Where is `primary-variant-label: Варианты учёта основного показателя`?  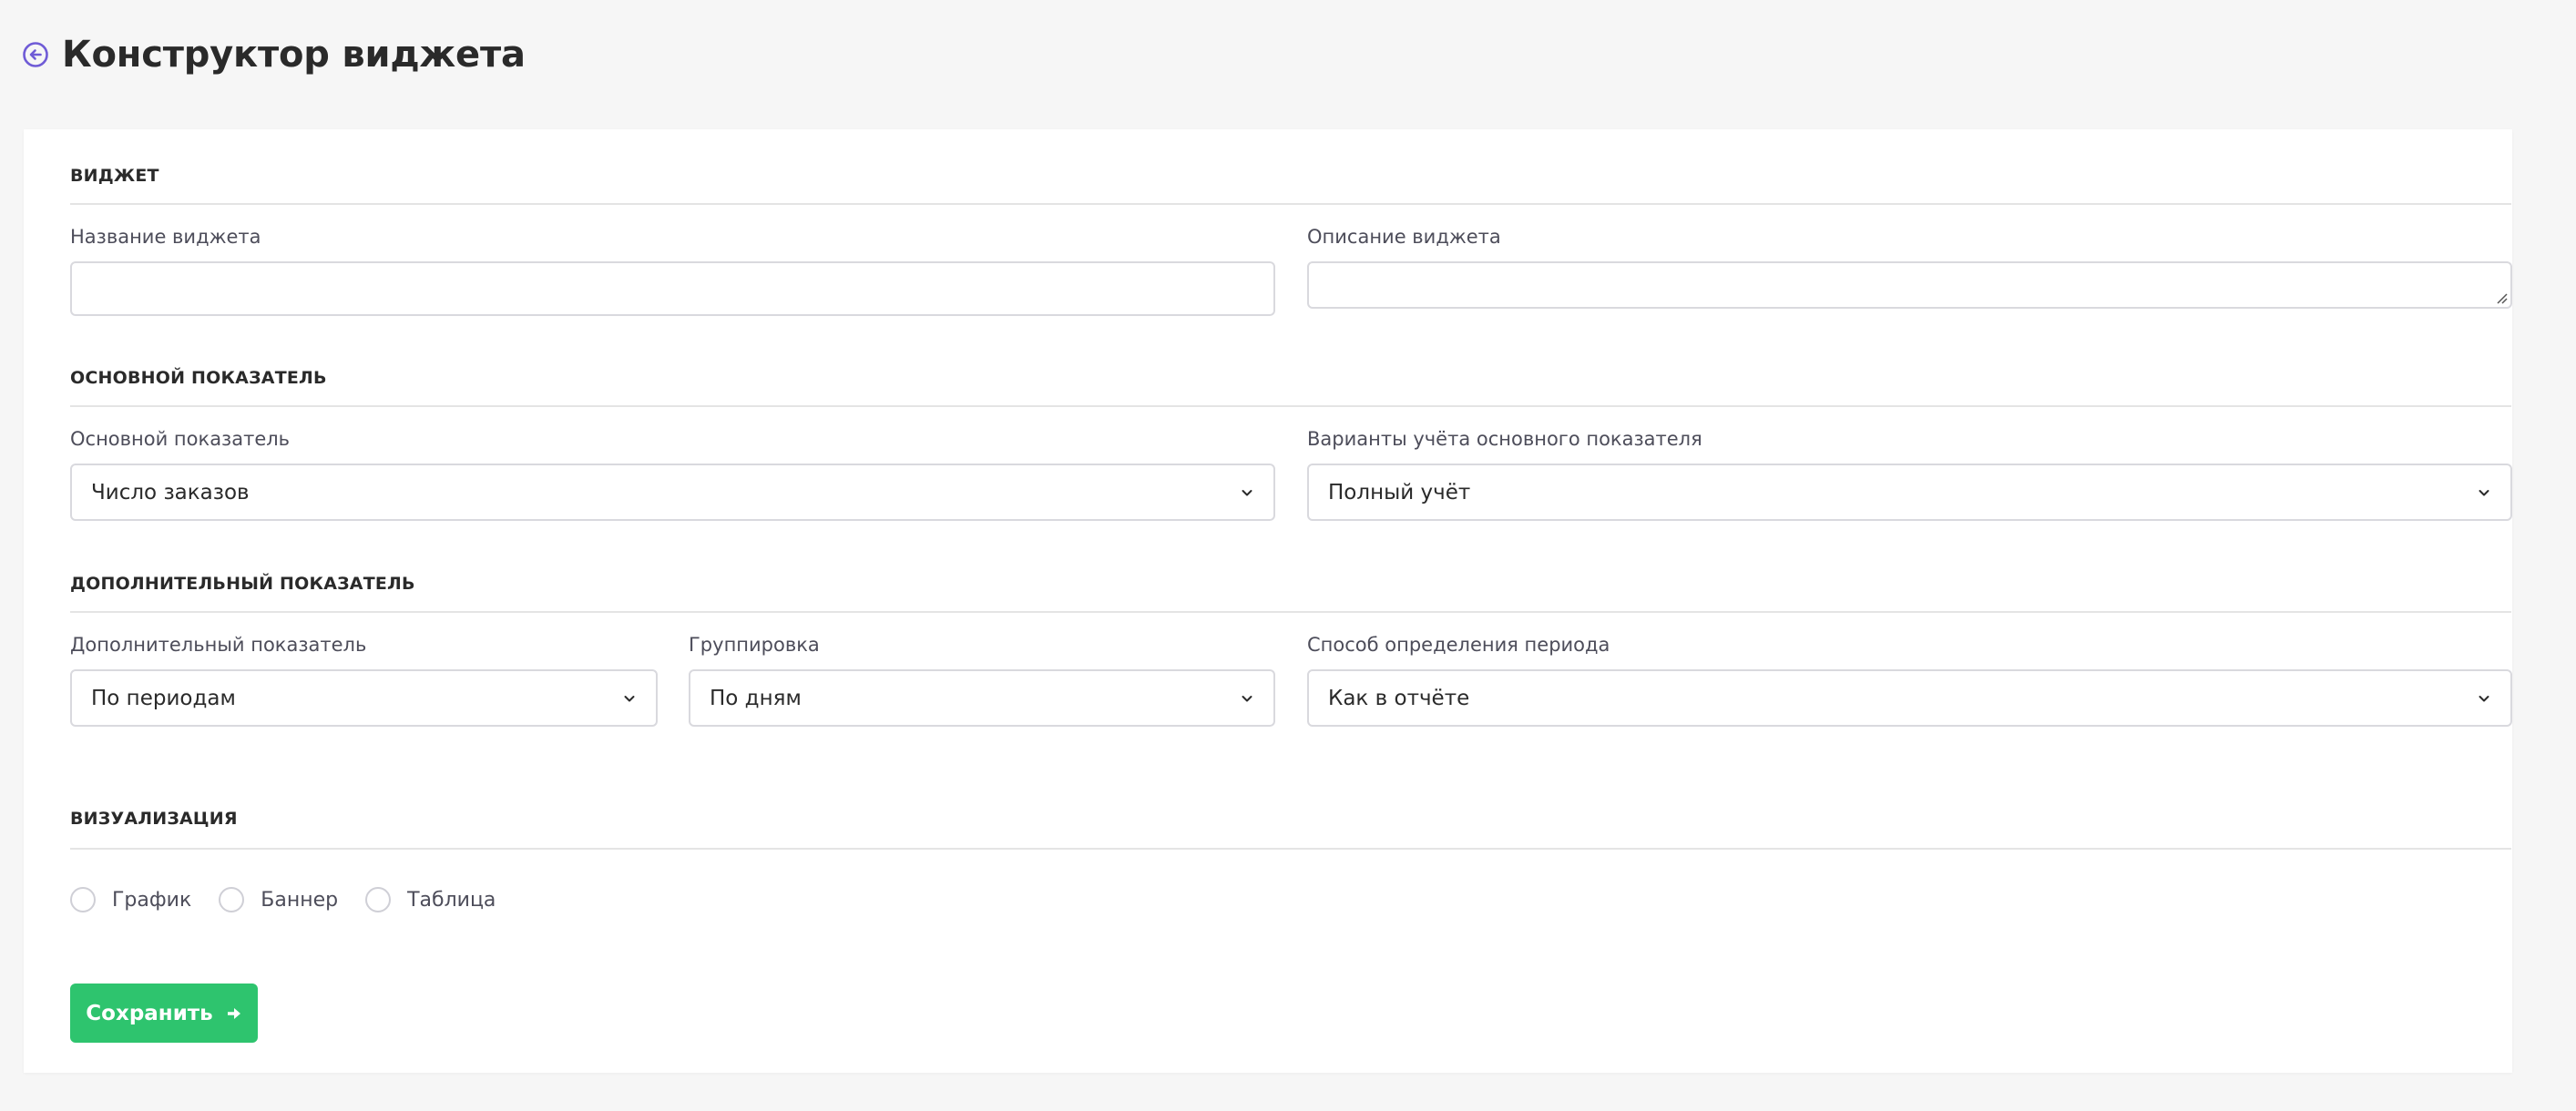 primary-variant-label: Варианты учёта основного показателя is located at coordinates (1504, 439).